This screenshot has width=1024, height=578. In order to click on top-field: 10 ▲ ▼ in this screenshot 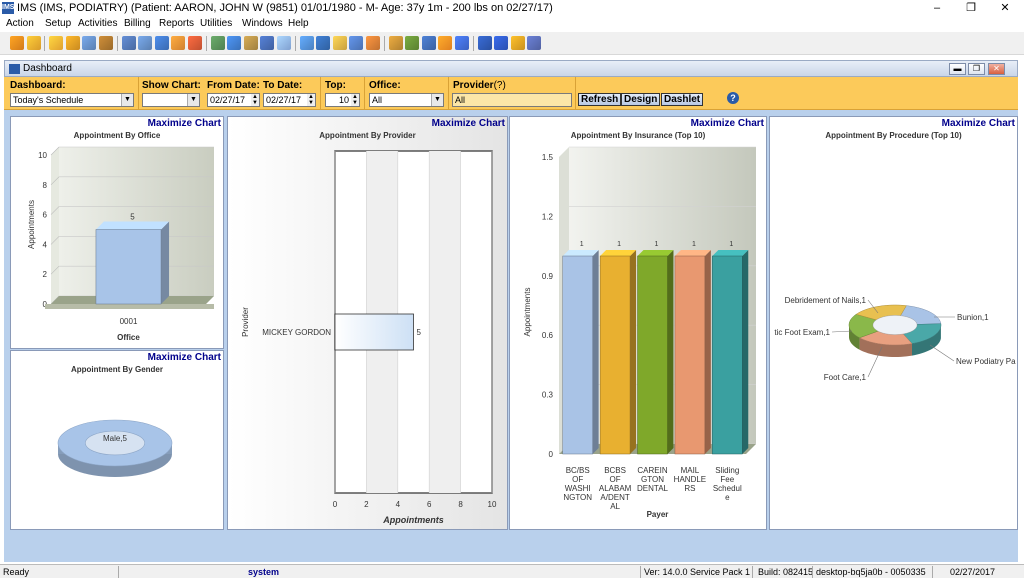, I will do `click(342, 100)`.